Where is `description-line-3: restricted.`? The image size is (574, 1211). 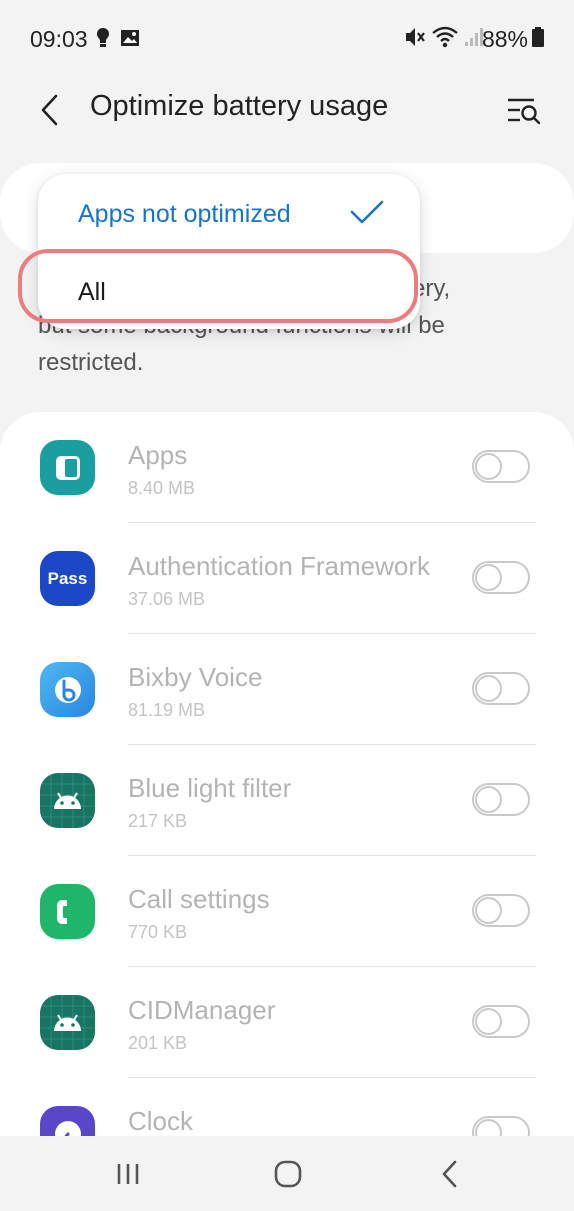 description-line-3: restricted. is located at coordinates (91, 362).